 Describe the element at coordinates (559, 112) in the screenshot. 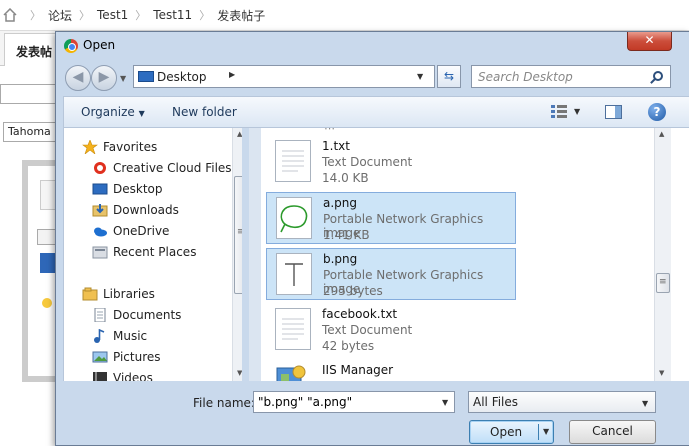

I see `views-icon` at that location.